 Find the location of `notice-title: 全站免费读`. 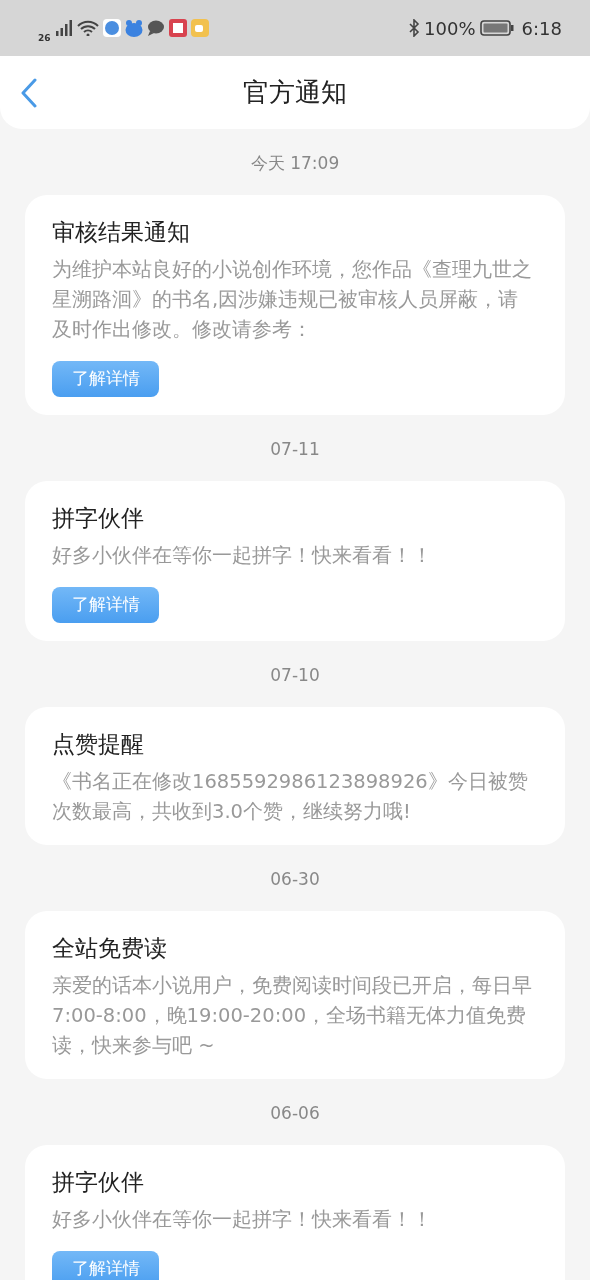

notice-title: 全站免费读 is located at coordinates (110, 948).